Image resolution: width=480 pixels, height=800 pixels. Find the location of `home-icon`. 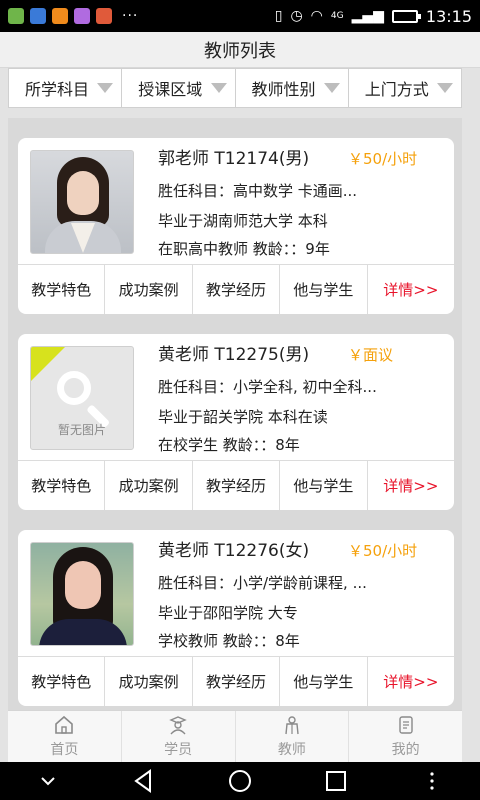

home-icon is located at coordinates (64, 724).